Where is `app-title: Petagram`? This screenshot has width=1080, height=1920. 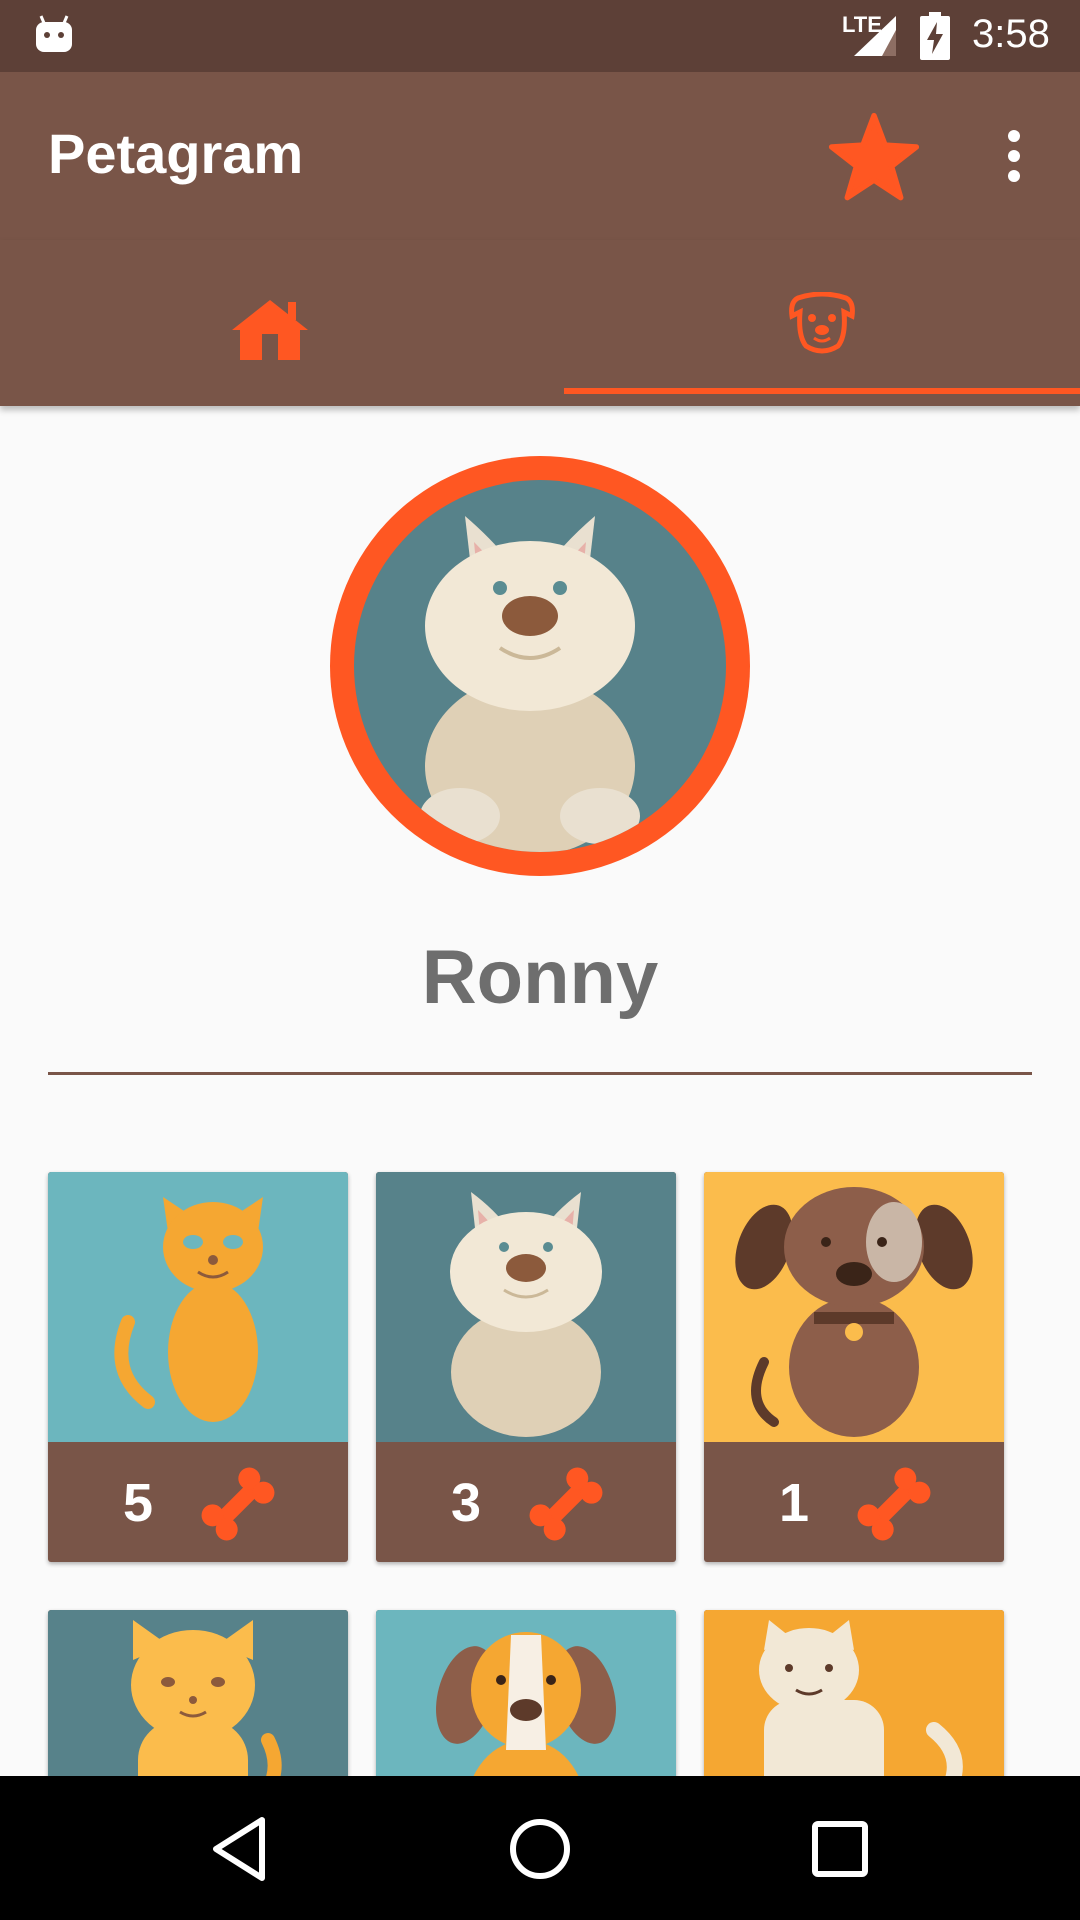 app-title: Petagram is located at coordinates (176, 153).